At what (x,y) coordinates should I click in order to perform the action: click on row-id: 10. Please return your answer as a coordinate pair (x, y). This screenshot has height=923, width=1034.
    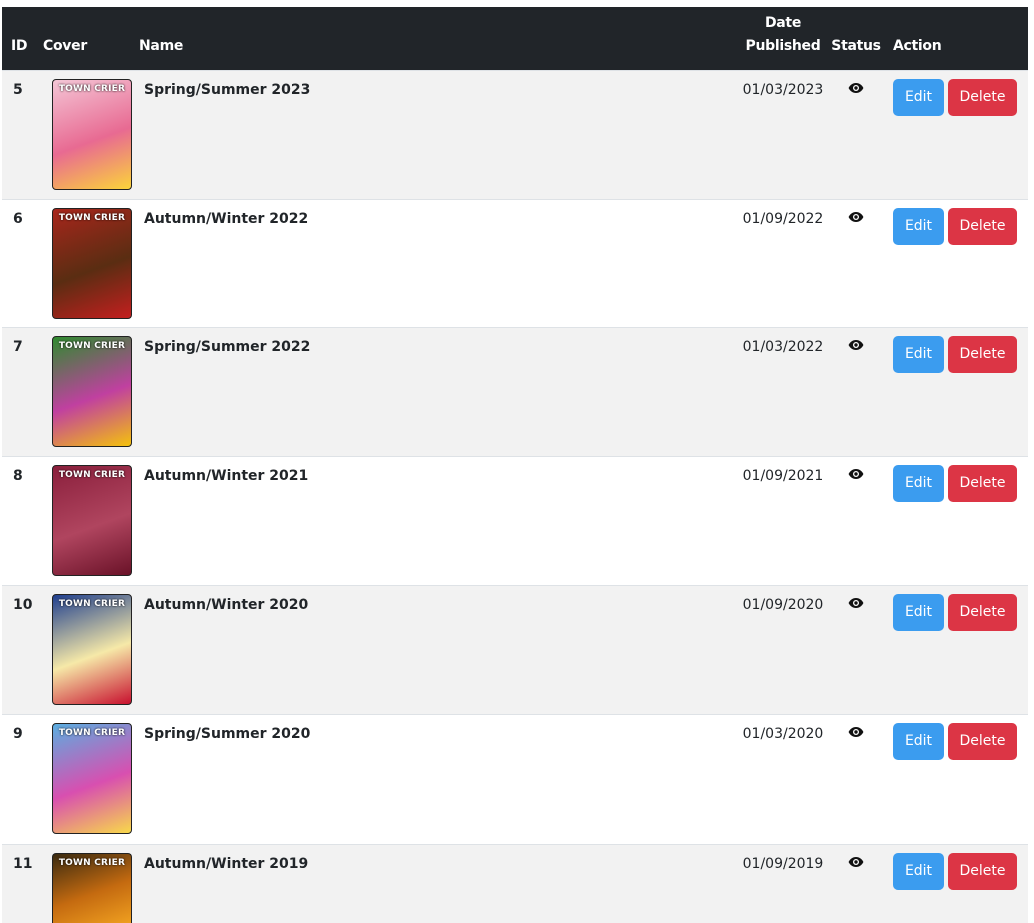
    Looking at the image, I should click on (23, 604).